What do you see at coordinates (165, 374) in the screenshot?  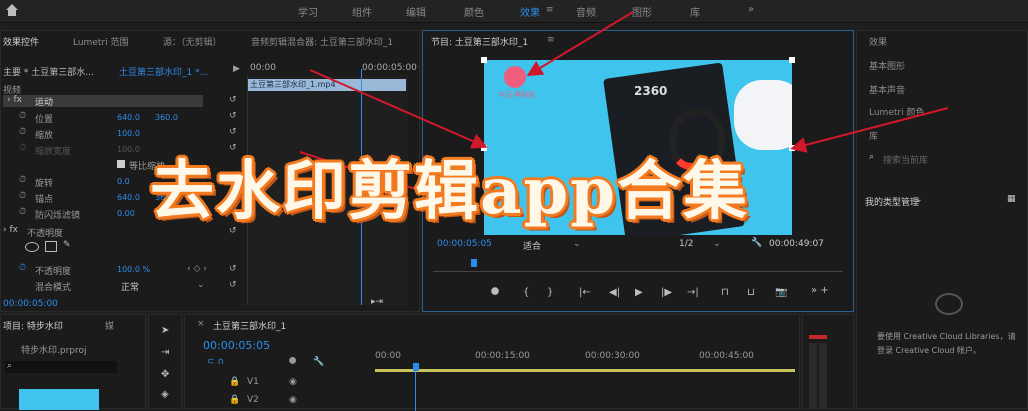 I see `ripple-edit-tool-icon: ✥` at bounding box center [165, 374].